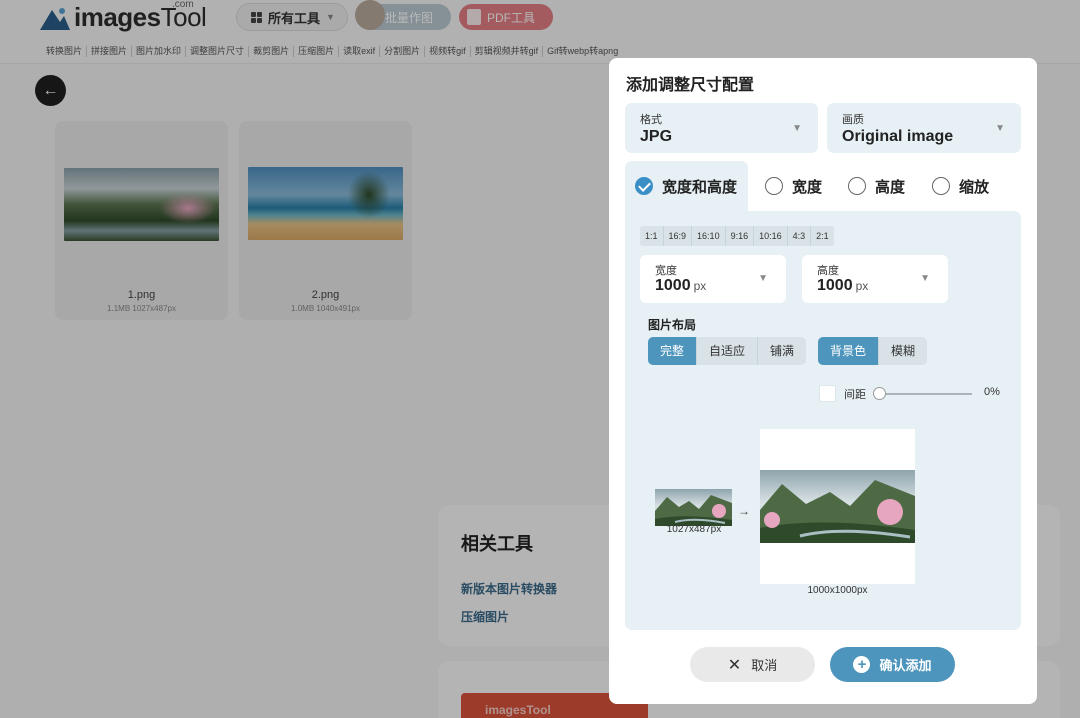 Image resolution: width=1080 pixels, height=718 pixels. What do you see at coordinates (843, 285) in the screenshot?
I see `height-value: 1000 px` at bounding box center [843, 285].